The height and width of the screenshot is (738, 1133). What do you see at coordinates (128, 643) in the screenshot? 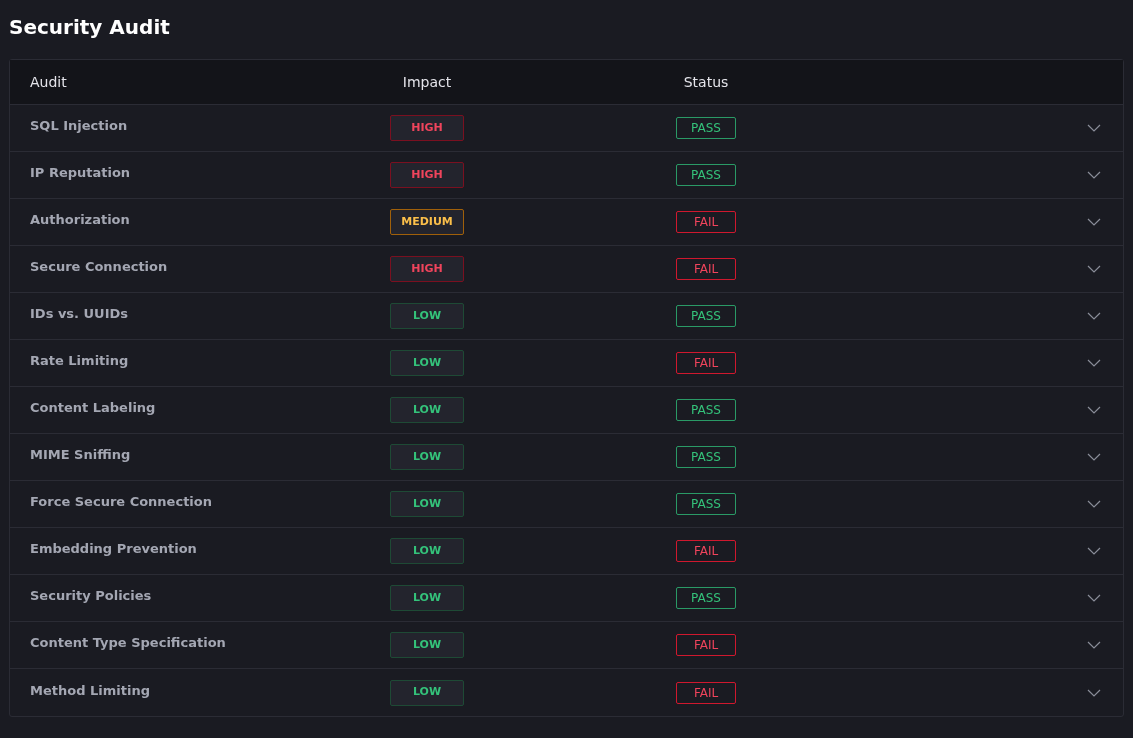
I see `audit-name: Content Type Specification` at bounding box center [128, 643].